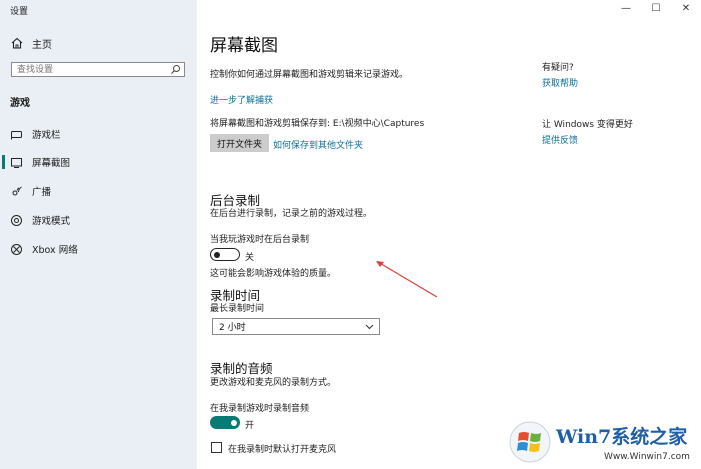  I want to click on watermark-brand: Win7系统之家, so click(622, 437).